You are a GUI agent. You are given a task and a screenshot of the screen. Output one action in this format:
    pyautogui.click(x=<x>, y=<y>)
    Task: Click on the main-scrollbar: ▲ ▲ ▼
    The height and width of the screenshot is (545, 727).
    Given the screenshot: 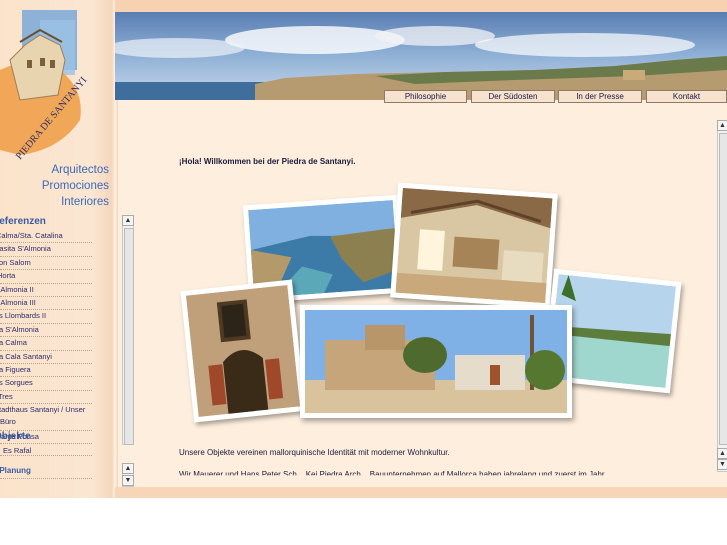 What is the action you would take?
    pyautogui.click(x=722, y=296)
    